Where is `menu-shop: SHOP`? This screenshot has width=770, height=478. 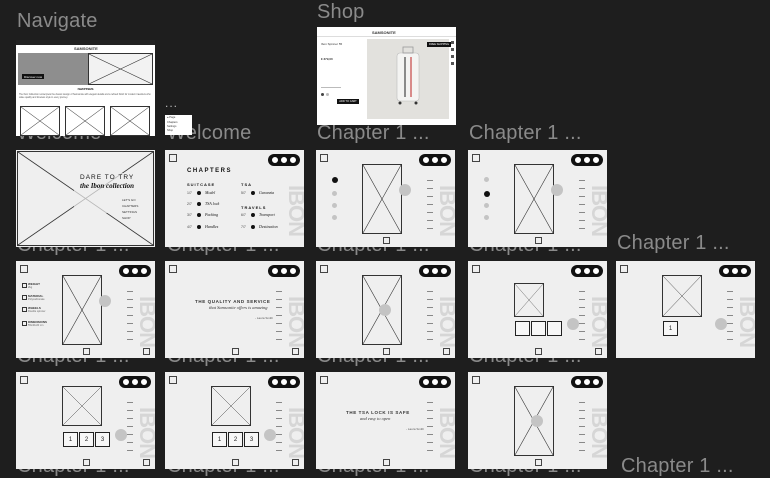 menu-shop: SHOP is located at coordinates (126, 218).